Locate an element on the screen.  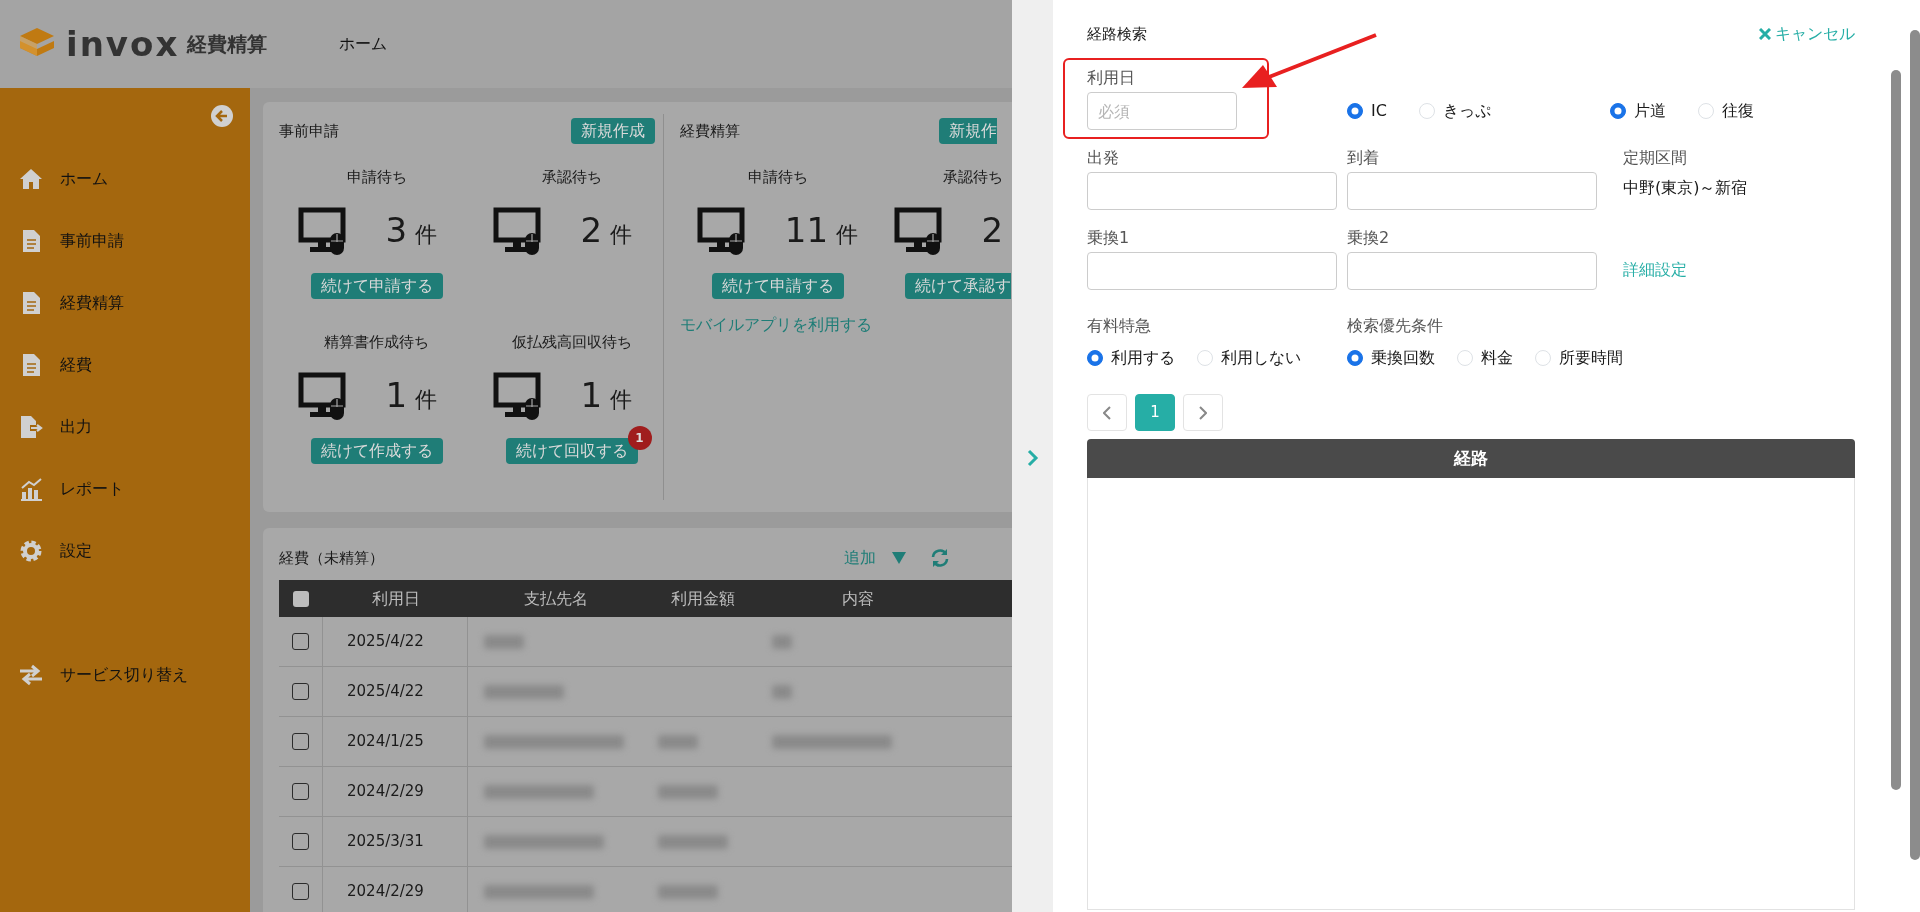
sidebar-item: 経費 is located at coordinates (76, 365).